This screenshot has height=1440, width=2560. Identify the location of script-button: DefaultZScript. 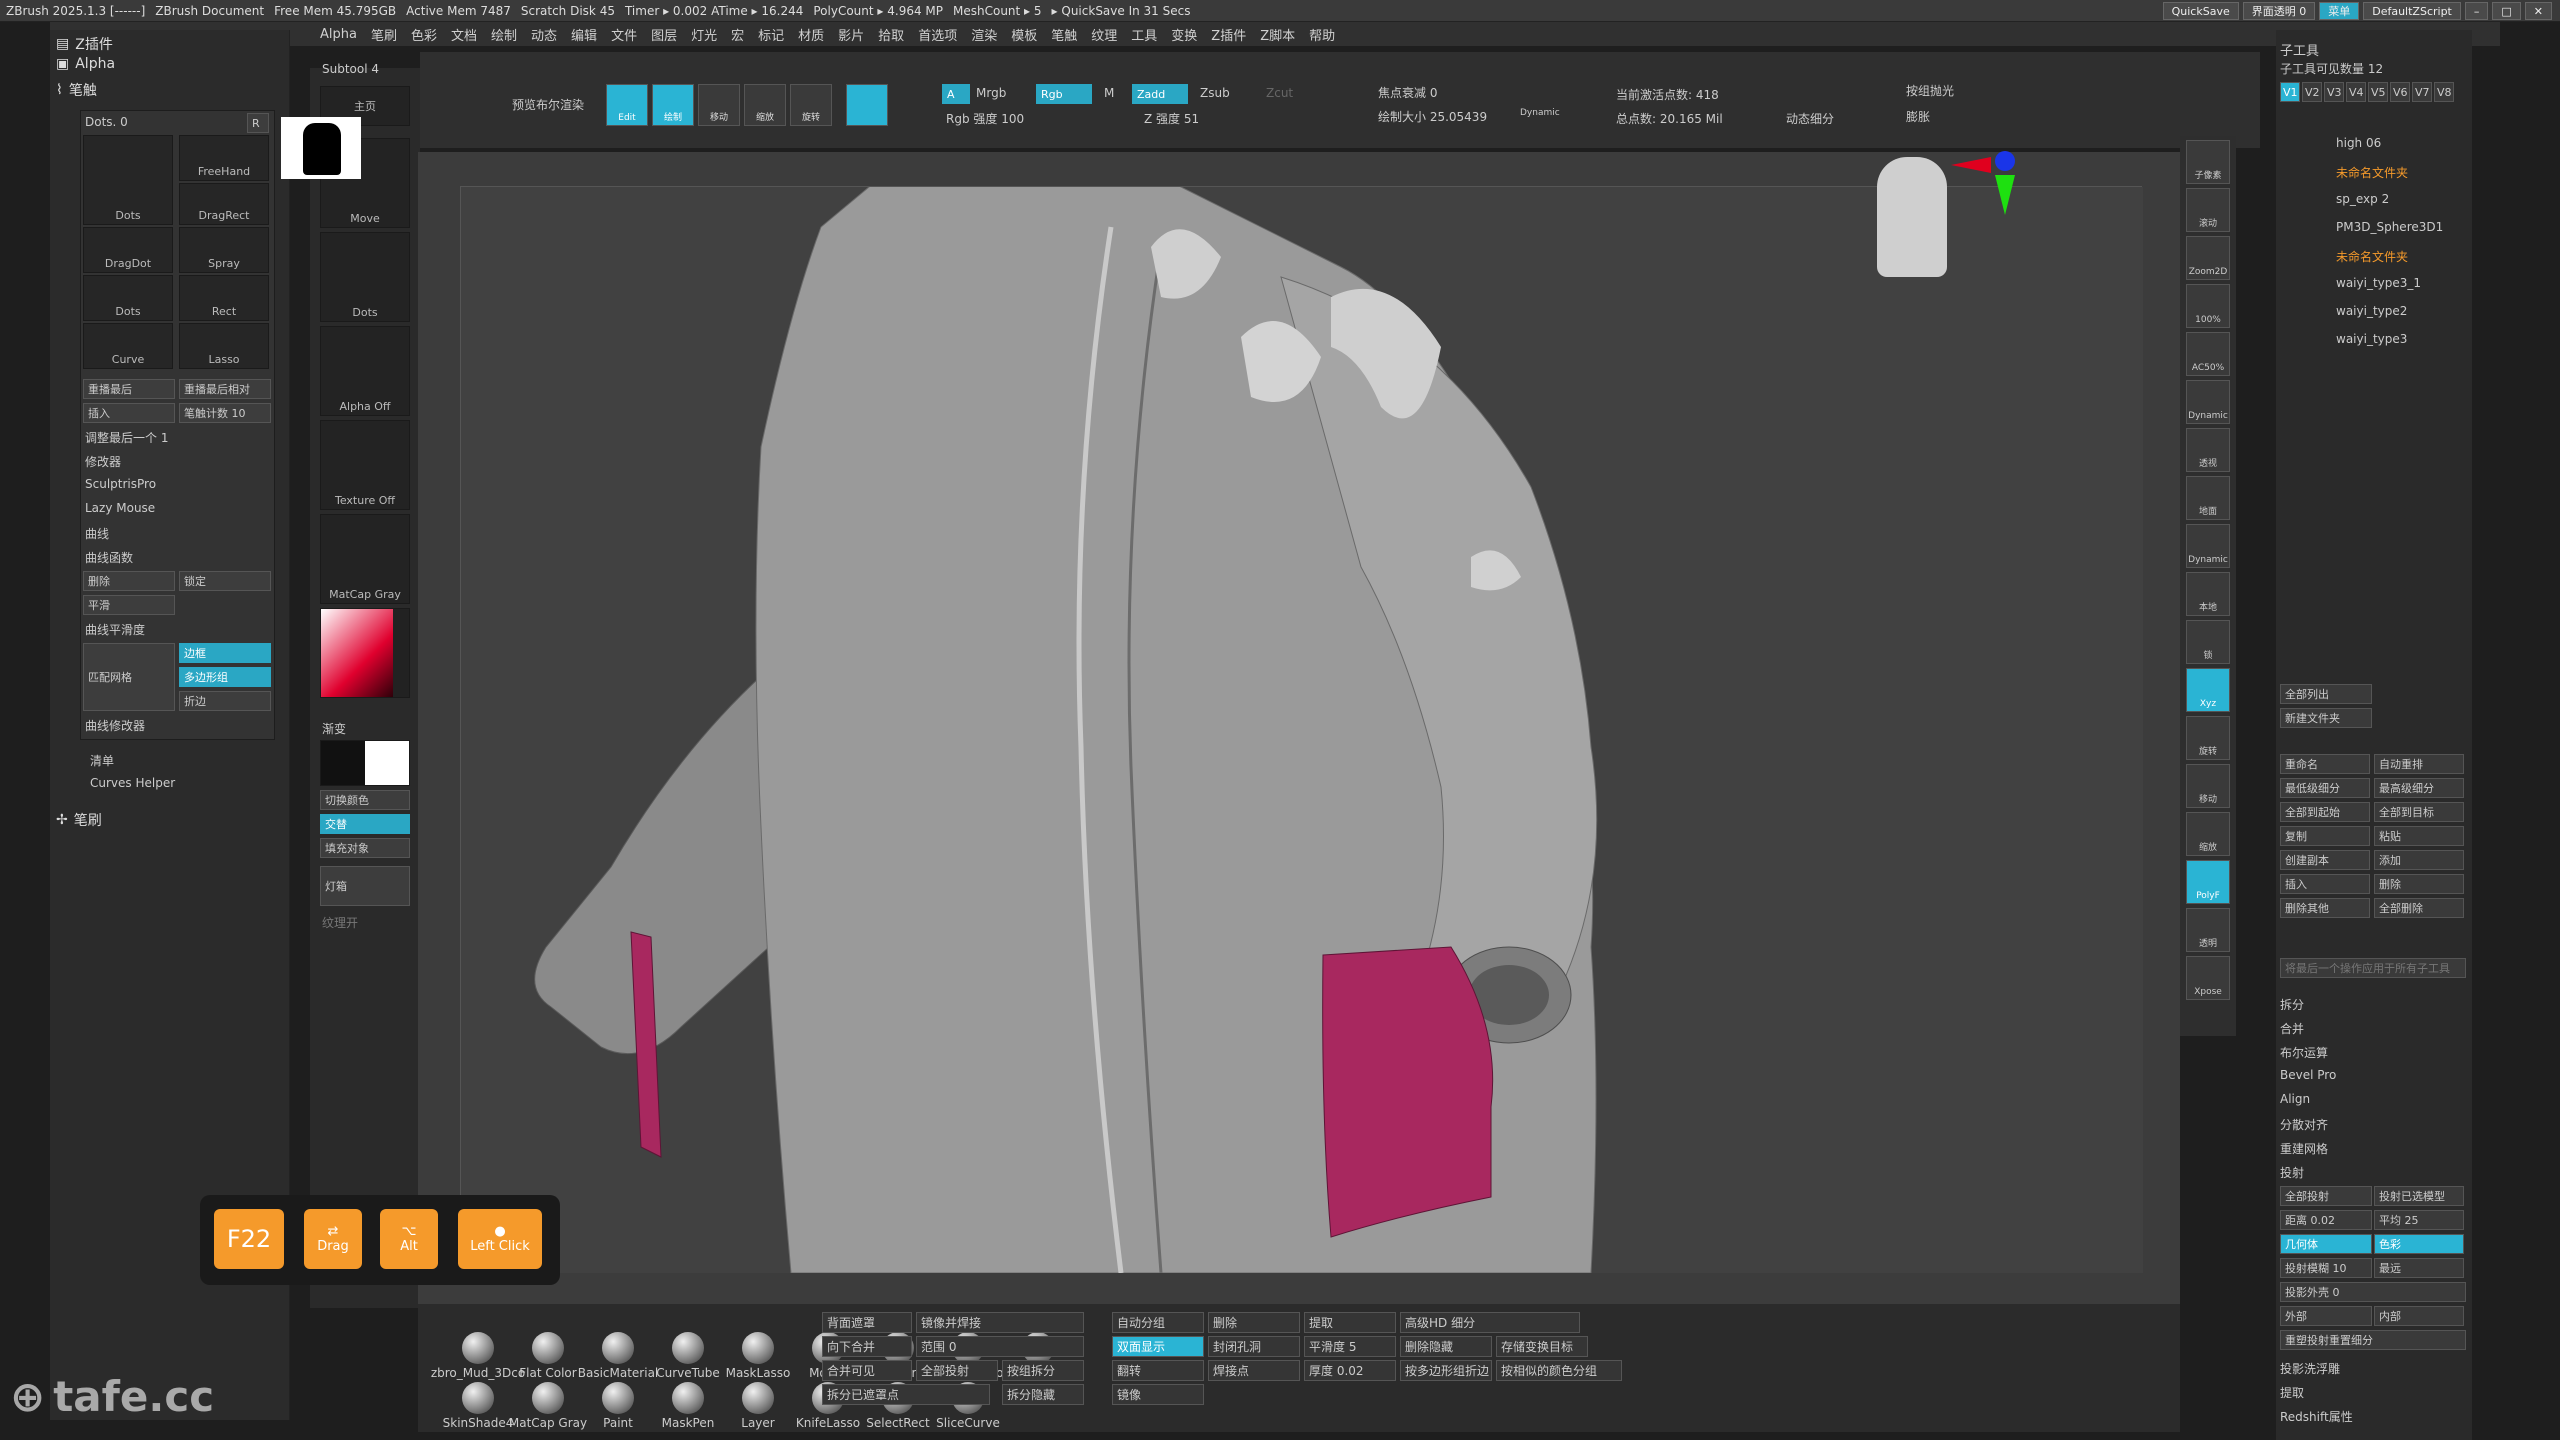
(2412, 11).